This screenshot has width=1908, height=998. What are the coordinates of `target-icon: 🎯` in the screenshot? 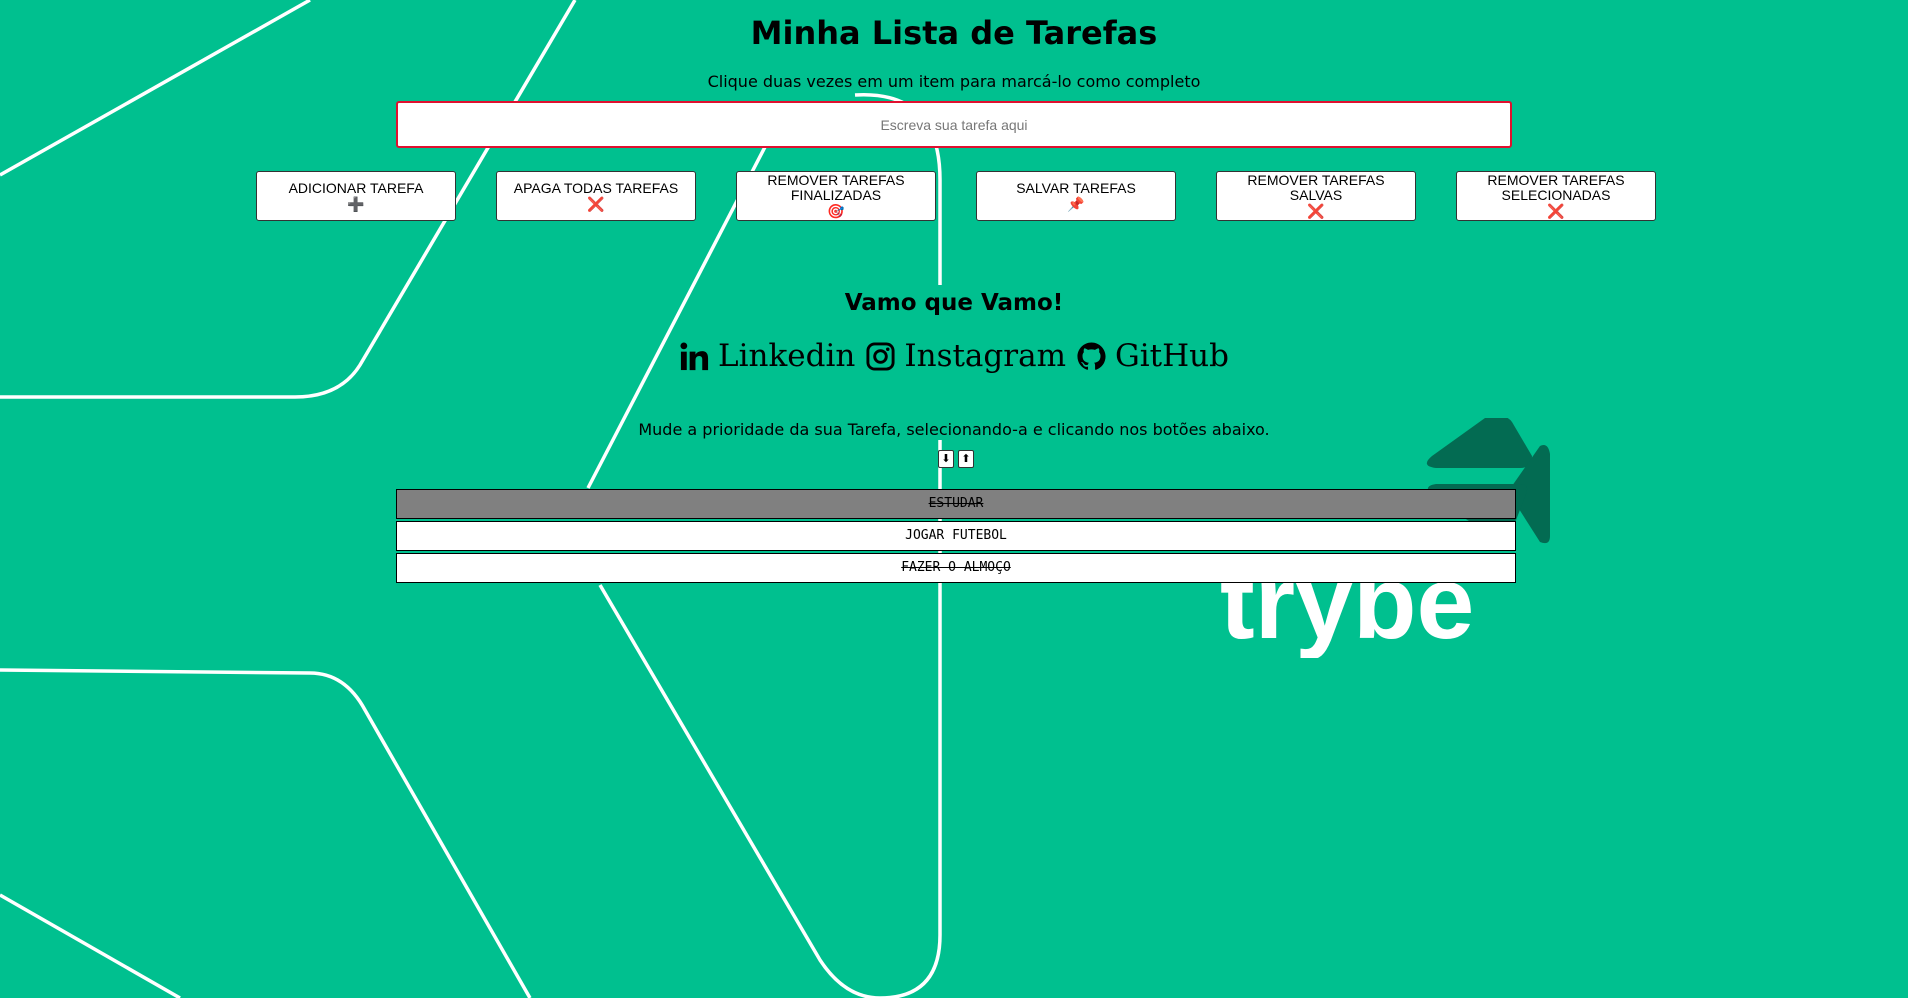 It's located at (836, 211).